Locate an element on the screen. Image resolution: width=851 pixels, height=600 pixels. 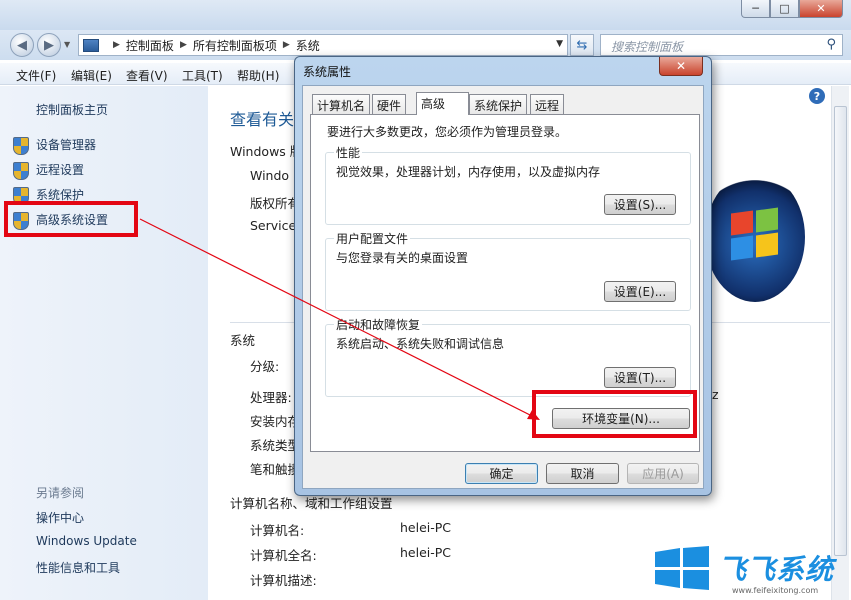
menu-file: 文件(F) is located at coordinates (36, 75).